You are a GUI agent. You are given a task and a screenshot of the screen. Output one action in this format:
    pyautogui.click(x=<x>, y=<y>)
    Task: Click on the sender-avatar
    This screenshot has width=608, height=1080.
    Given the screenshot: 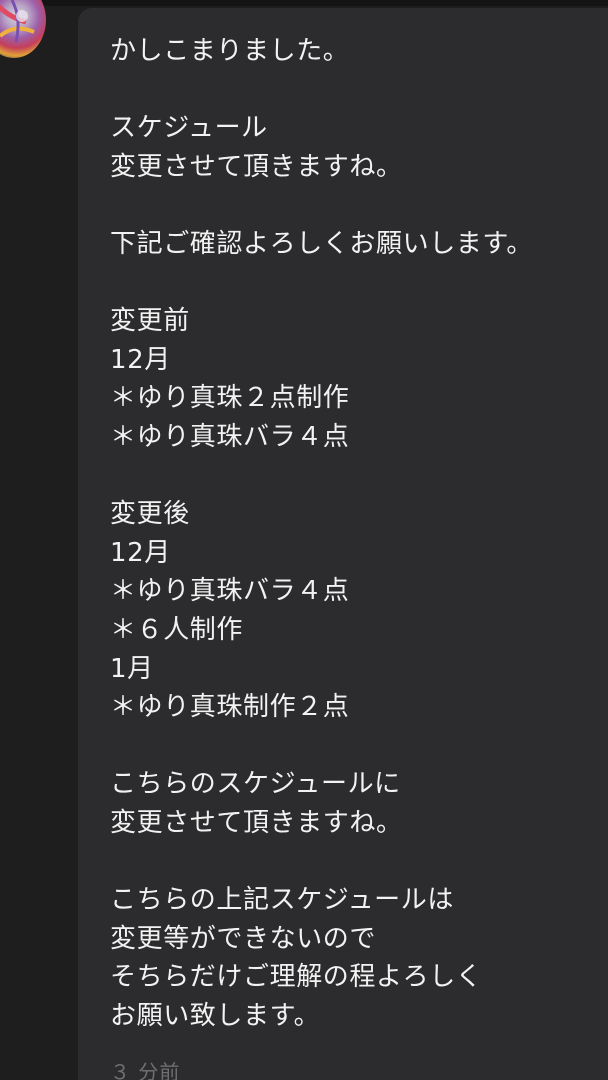 What is the action you would take?
    pyautogui.click(x=23, y=29)
    